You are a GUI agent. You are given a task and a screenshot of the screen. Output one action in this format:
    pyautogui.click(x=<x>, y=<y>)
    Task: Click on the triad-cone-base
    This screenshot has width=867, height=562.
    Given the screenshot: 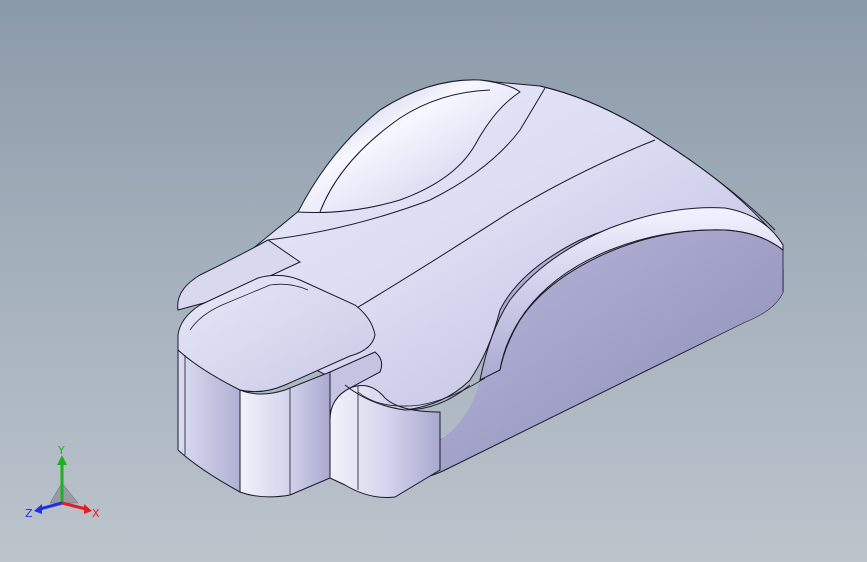 What is the action you would take?
    pyautogui.click(x=64, y=493)
    